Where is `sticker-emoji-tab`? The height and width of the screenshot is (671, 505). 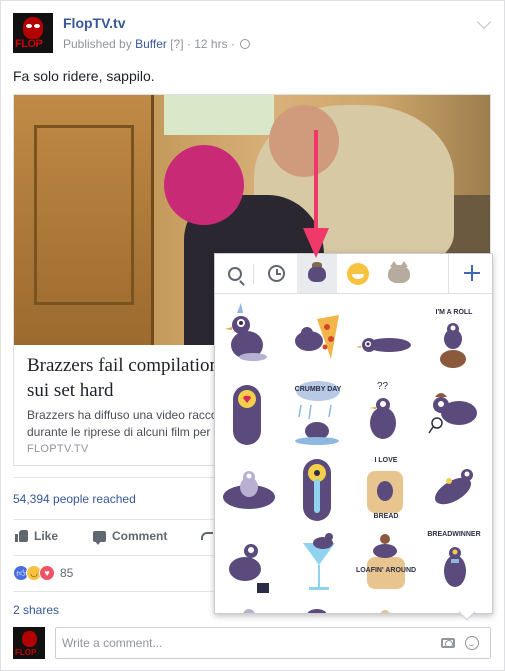 sticker-emoji-tab is located at coordinates (358, 273).